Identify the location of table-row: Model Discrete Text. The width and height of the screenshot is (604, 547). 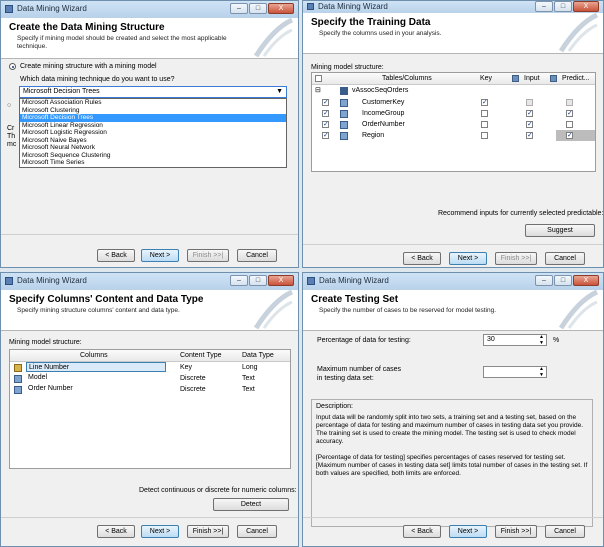
(150, 378).